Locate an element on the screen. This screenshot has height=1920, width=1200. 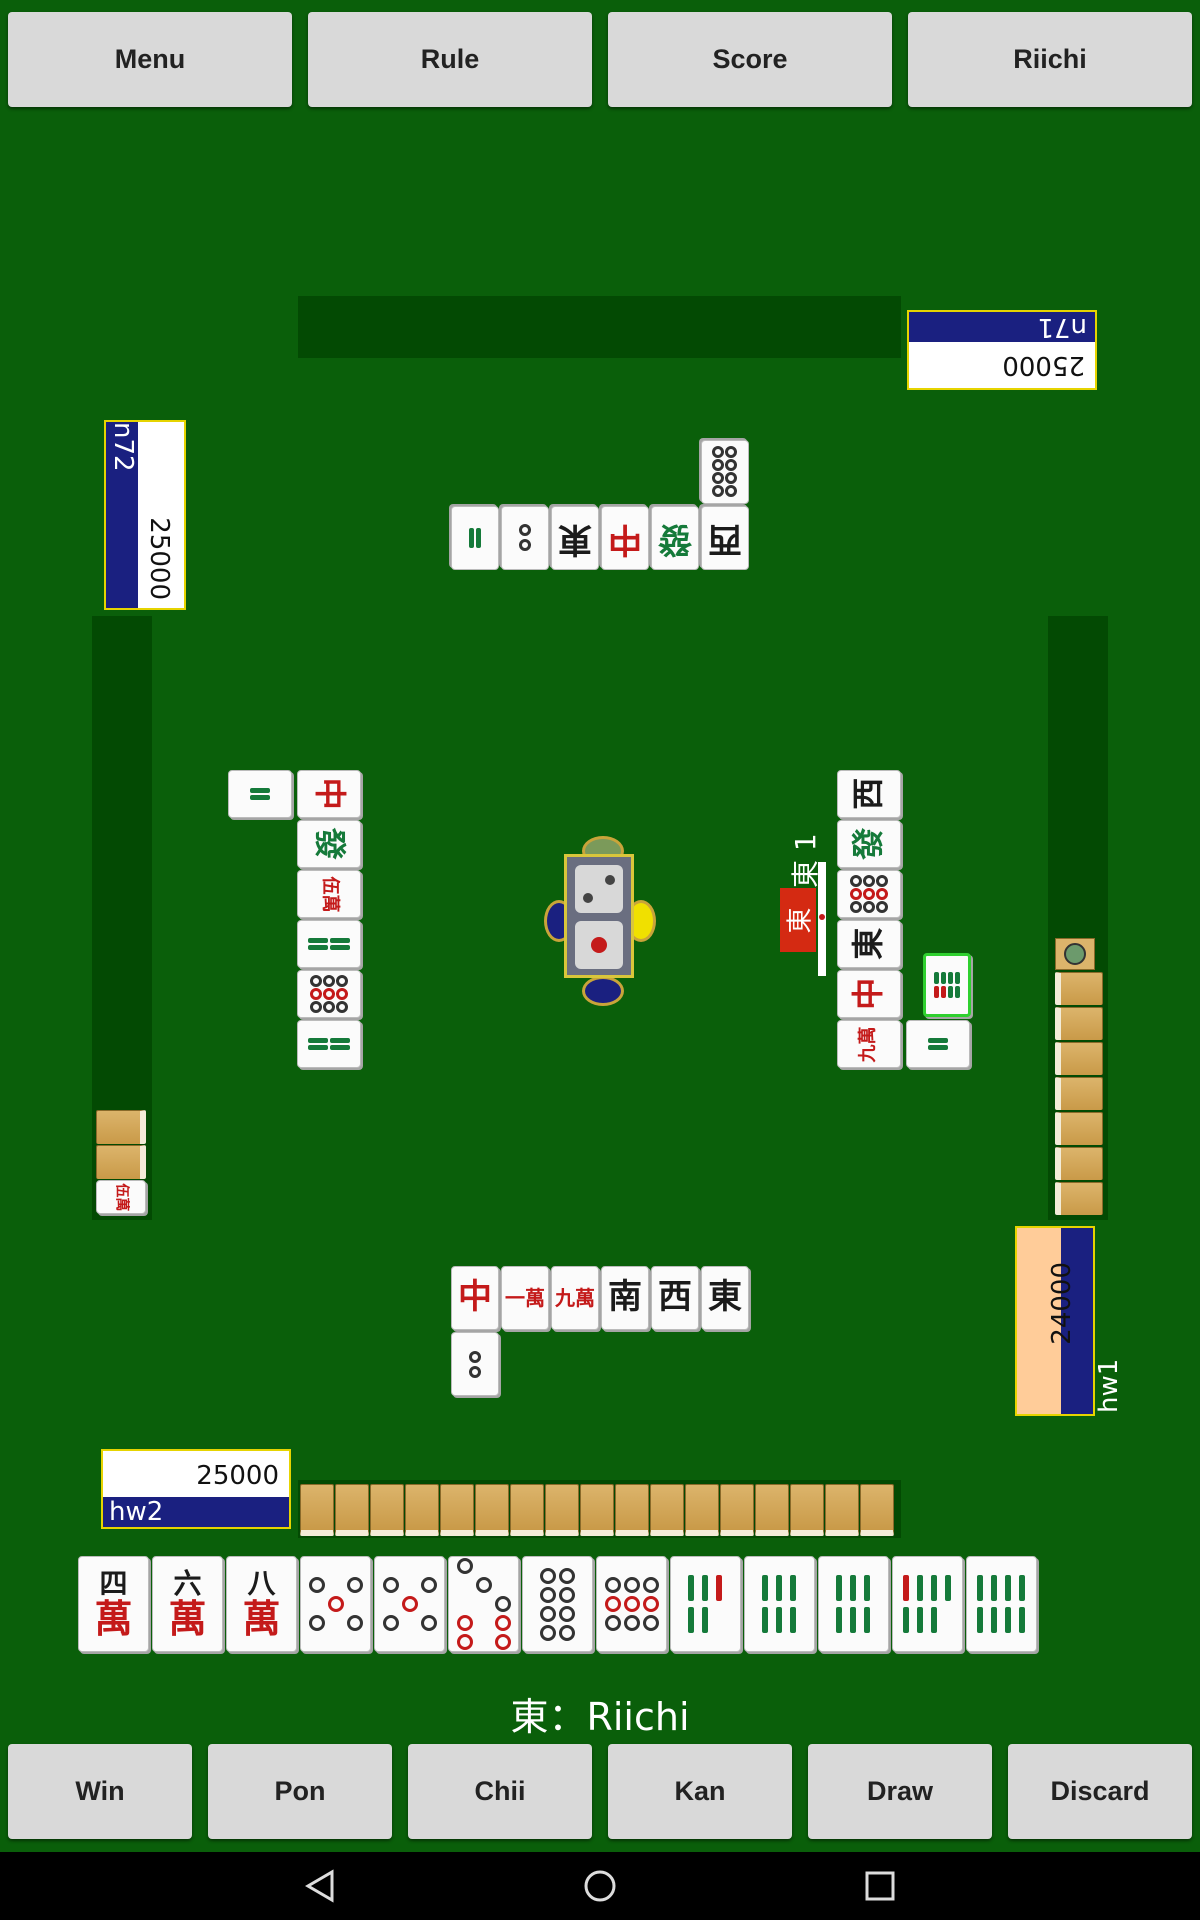
discard-button: Discard is located at coordinates (1100, 1791).